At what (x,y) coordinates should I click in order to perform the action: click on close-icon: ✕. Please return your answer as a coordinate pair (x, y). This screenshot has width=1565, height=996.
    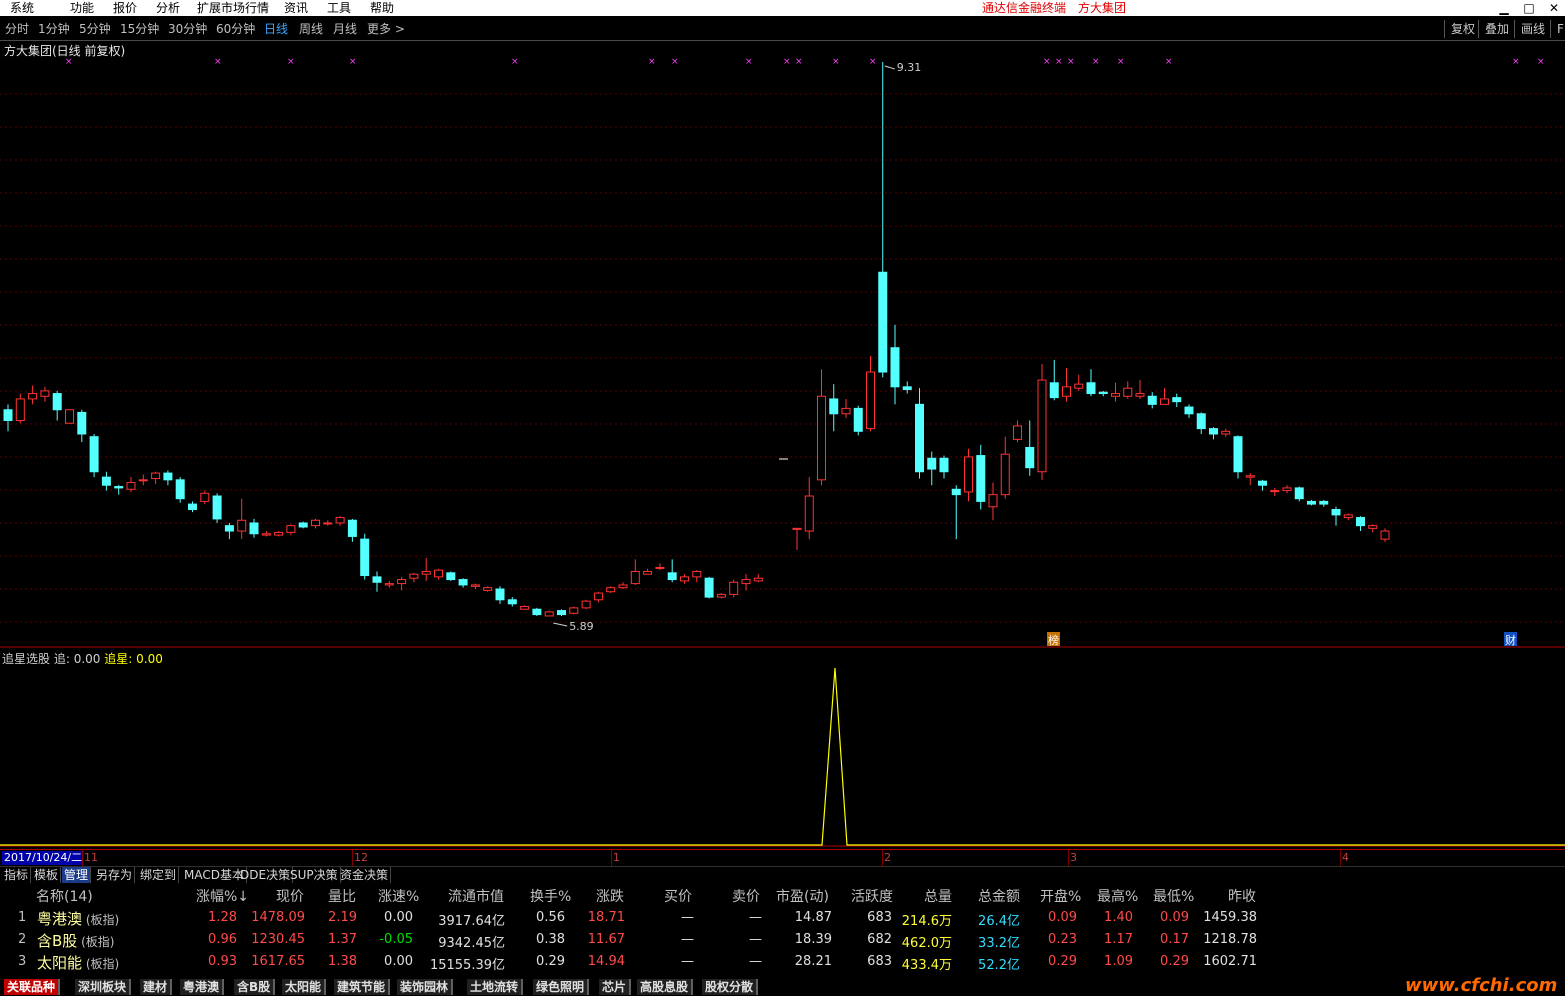
    Looking at the image, I should click on (1554, 8).